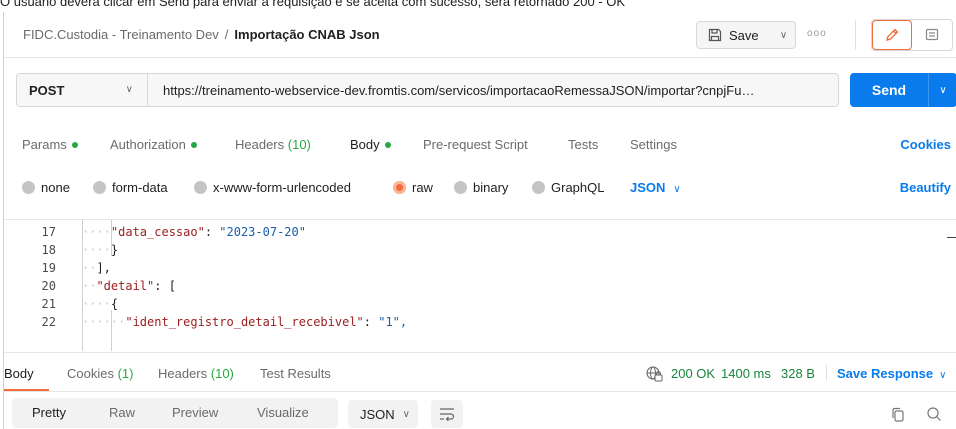 This screenshot has width=956, height=429. Describe the element at coordinates (693, 373) in the screenshot. I see `response-status: 200 OK` at that location.